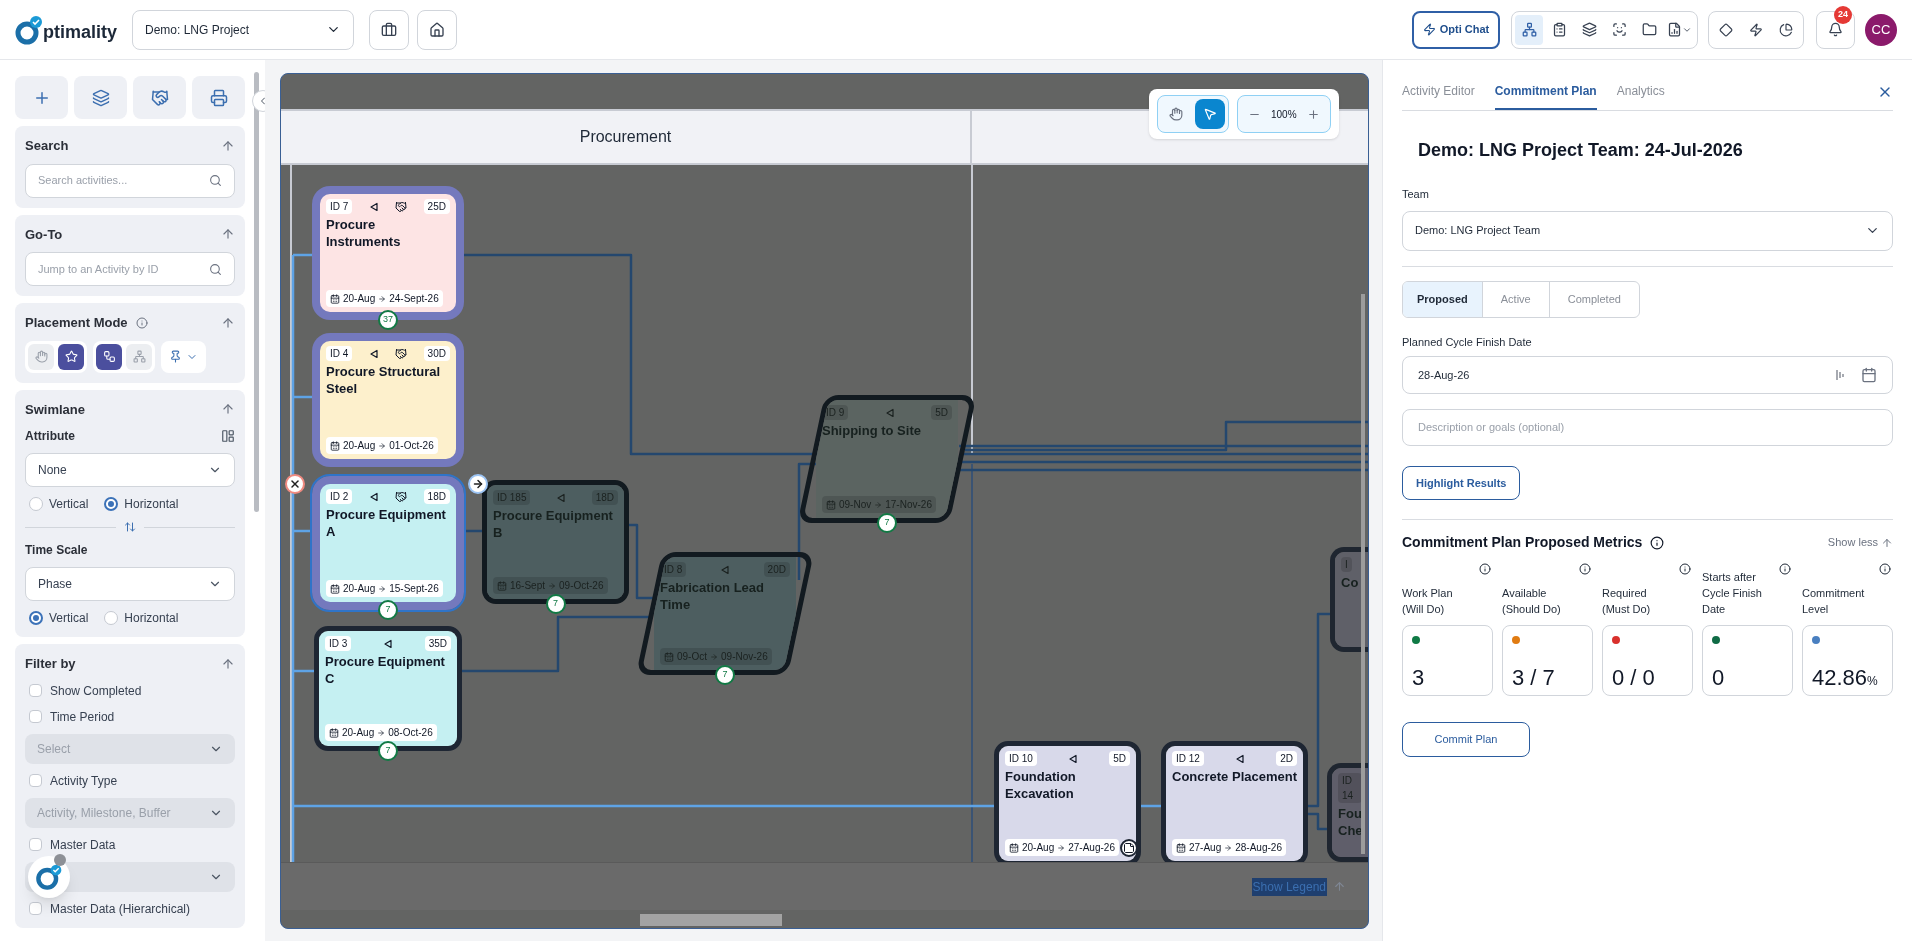 This screenshot has height=941, width=1912. I want to click on date-range: 20-Aug 15-Sept-26, so click(384, 588).